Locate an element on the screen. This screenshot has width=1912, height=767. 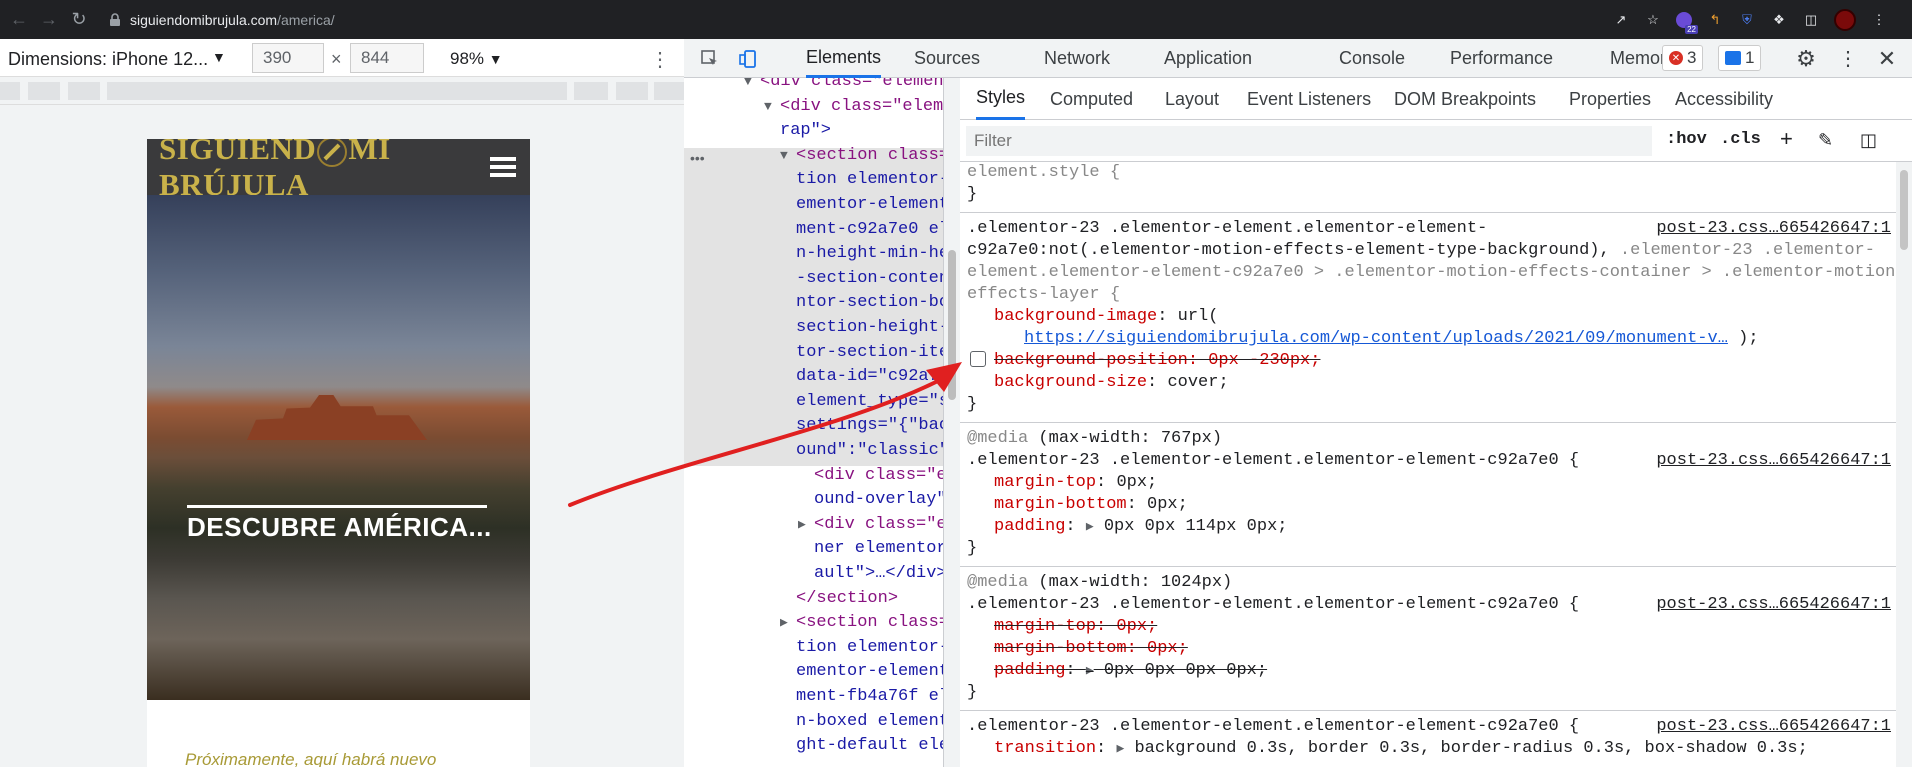
css-declaration: margin-top: 0px; is located at coordinates (1075, 483).